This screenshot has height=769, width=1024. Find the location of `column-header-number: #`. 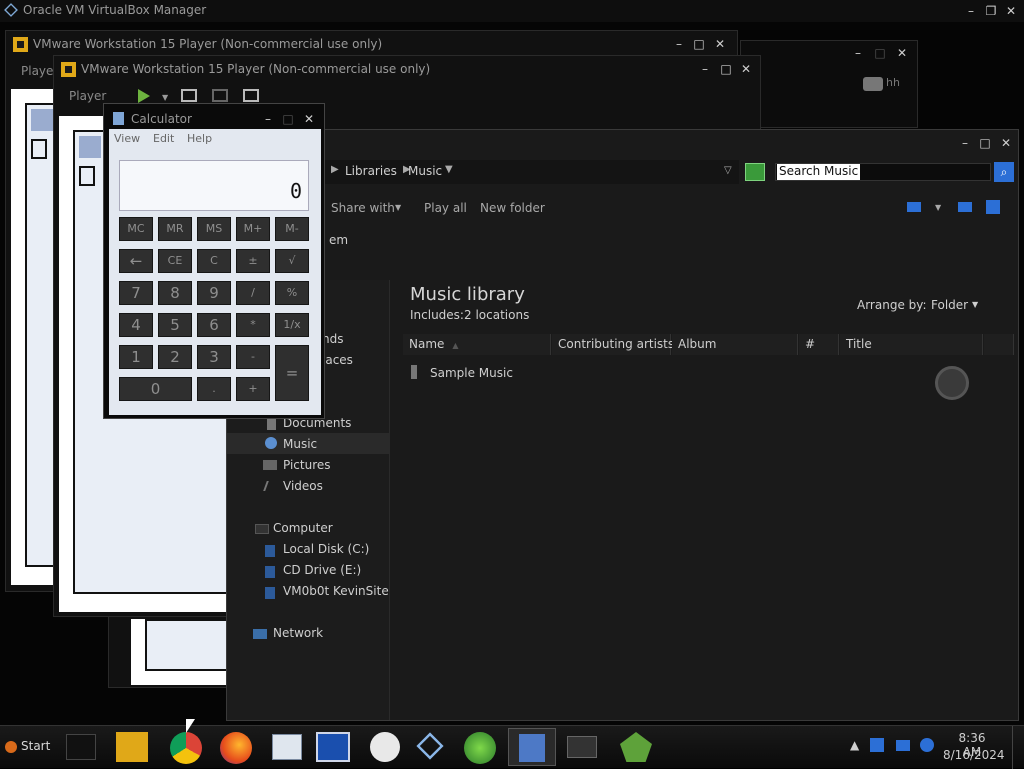

column-header-number: # is located at coordinates (819, 344).